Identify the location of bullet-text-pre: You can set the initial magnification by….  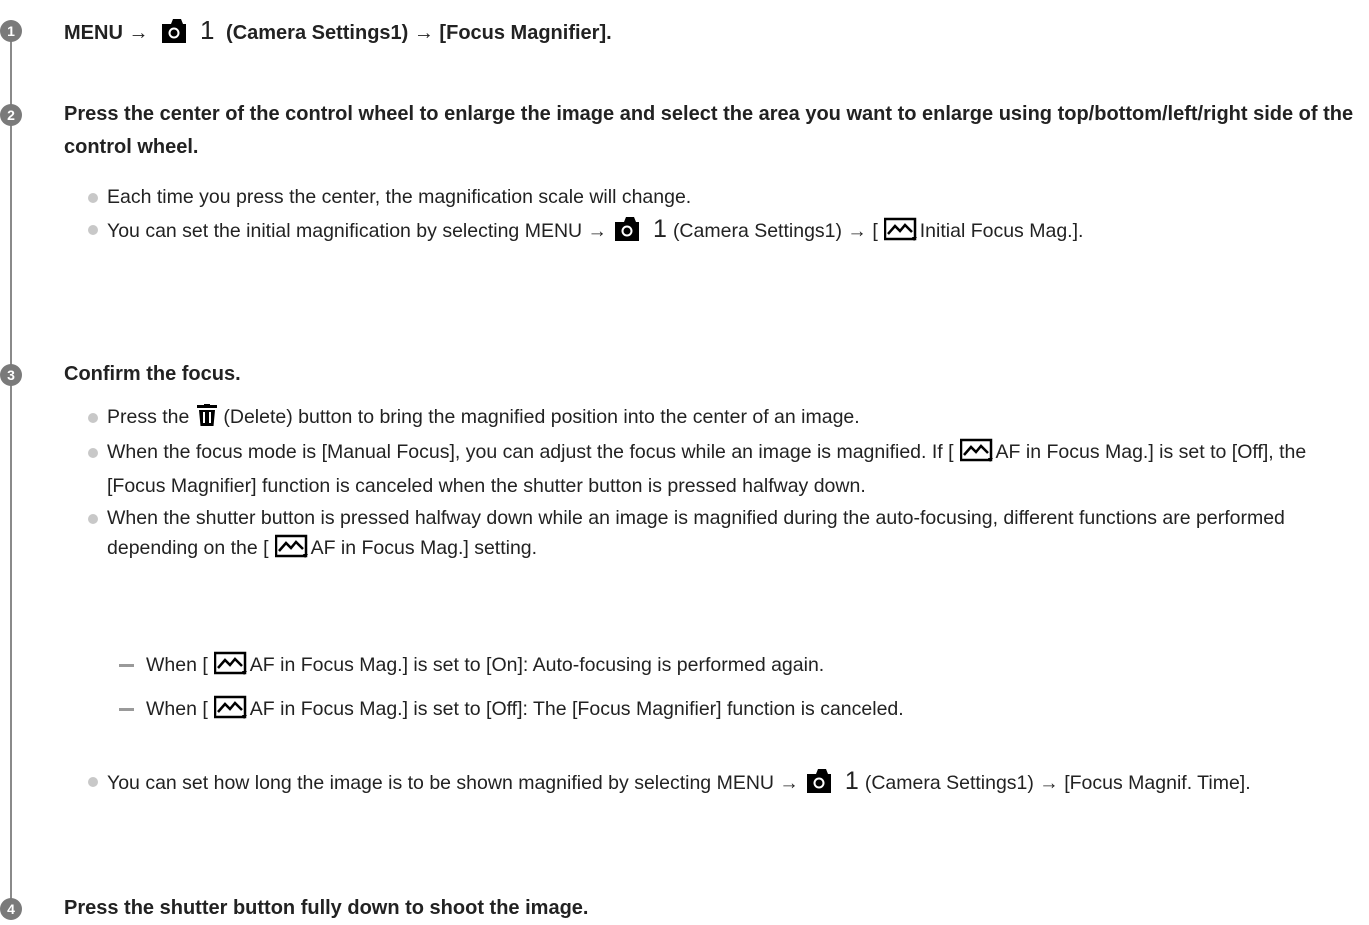
(357, 231).